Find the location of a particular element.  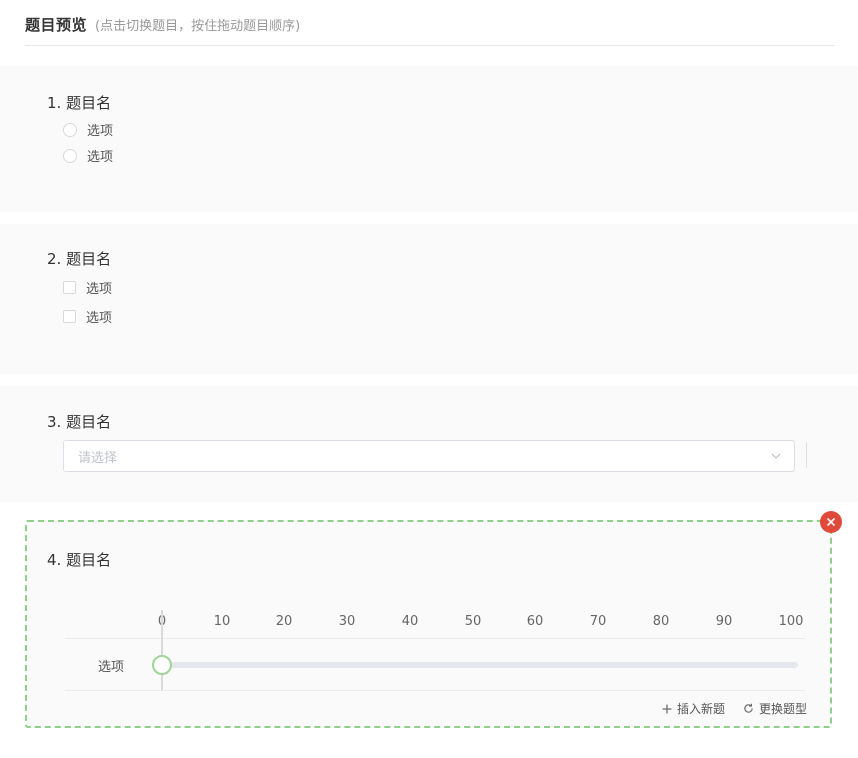

close-icon is located at coordinates (831, 522).